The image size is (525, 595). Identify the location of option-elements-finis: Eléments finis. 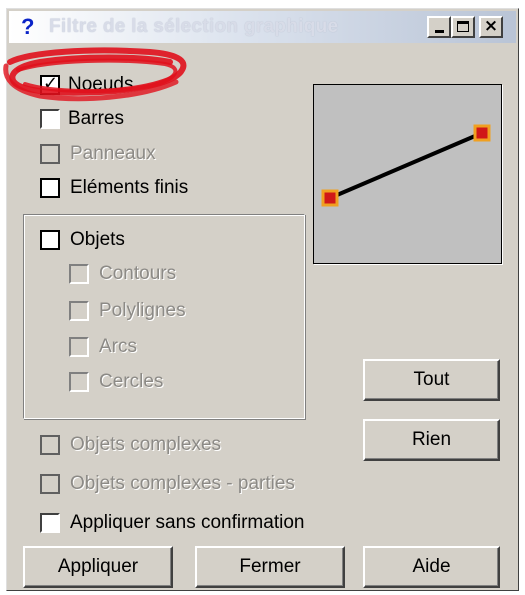
(114, 188).